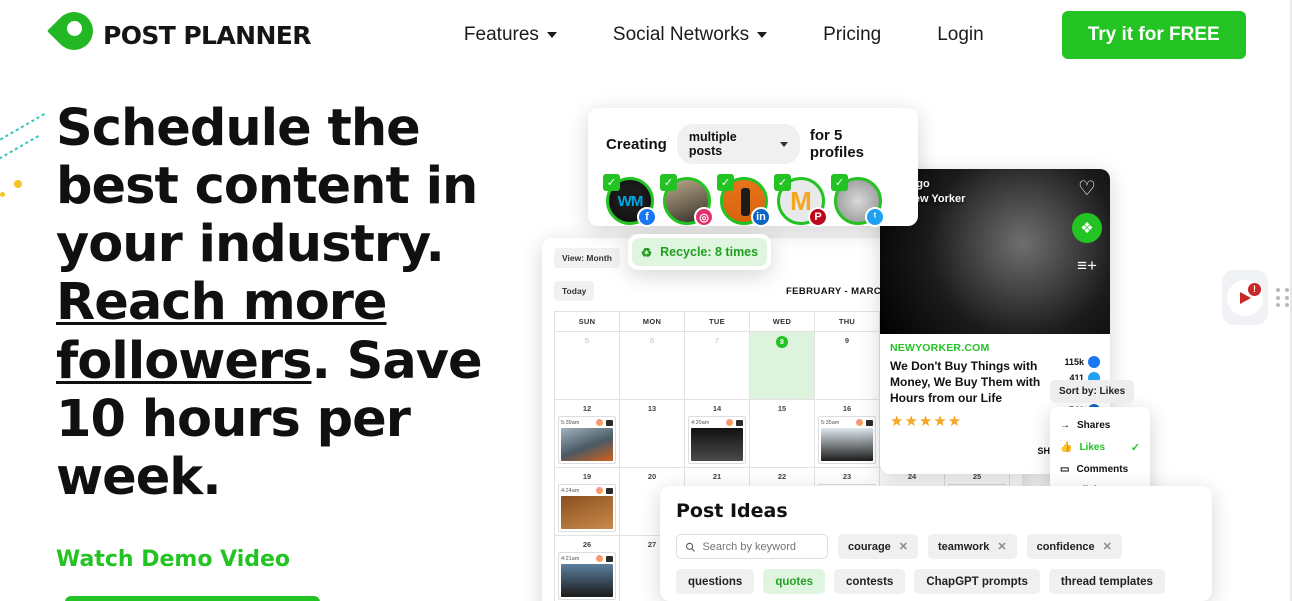 The image size is (1292, 601). What do you see at coordinates (652, 434) in the screenshot?
I see `calendar-day-cell: 13` at bounding box center [652, 434].